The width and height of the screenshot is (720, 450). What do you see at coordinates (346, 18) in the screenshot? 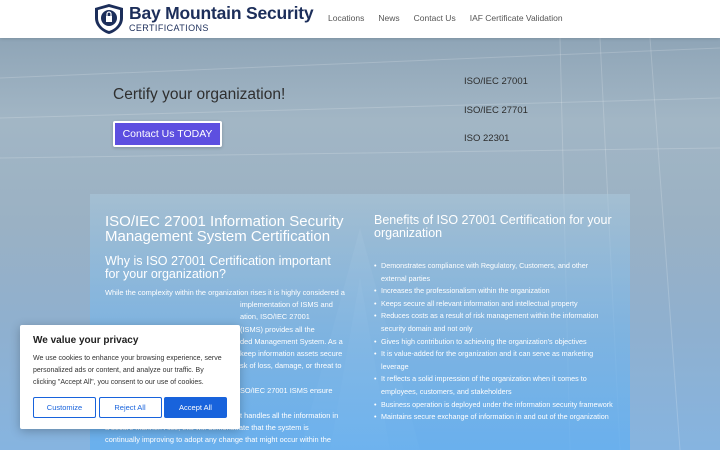
I see `nav-locations: Locations` at bounding box center [346, 18].